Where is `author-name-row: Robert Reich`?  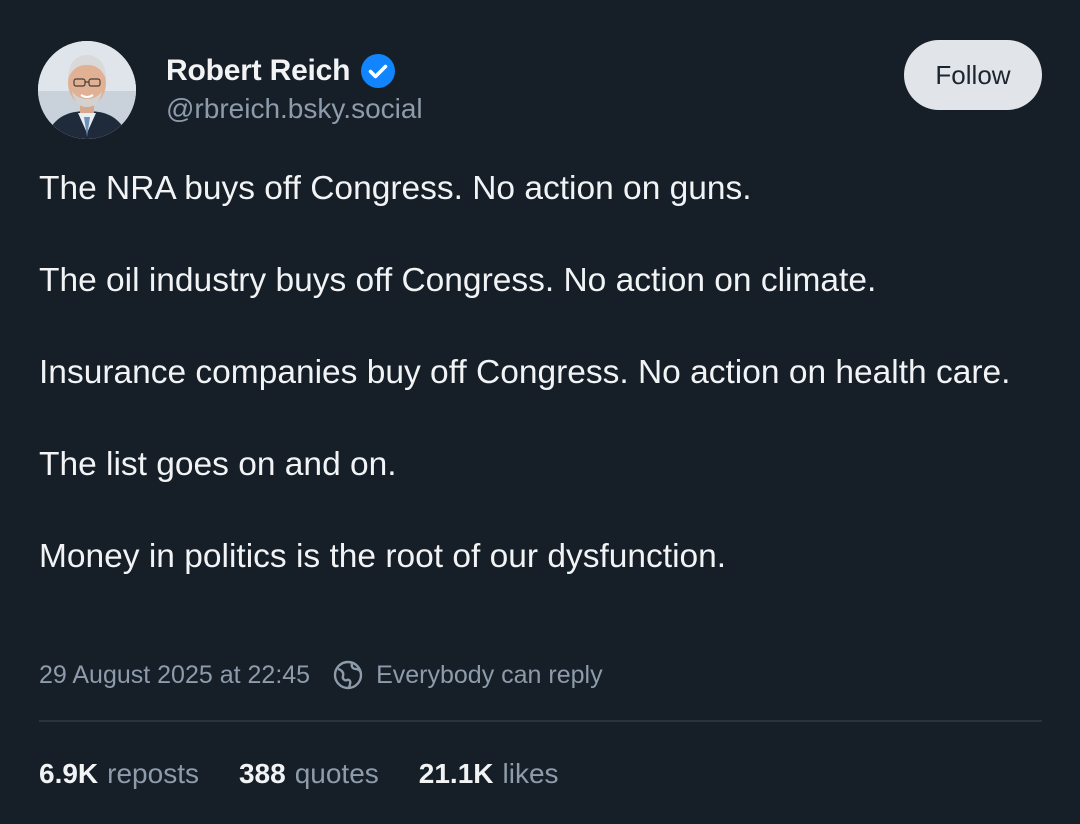 author-name-row: Robert Reich is located at coordinates (281, 71).